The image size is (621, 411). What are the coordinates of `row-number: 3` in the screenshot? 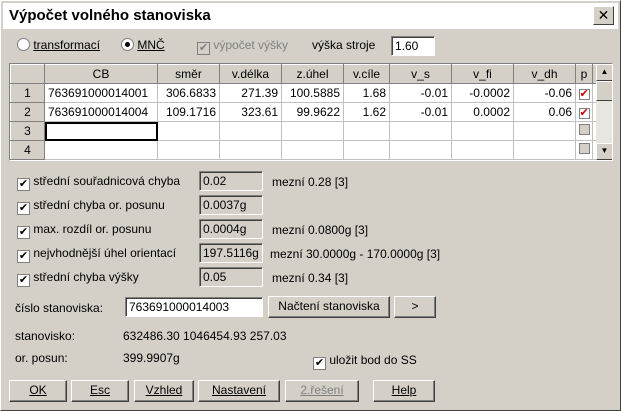 It's located at (27, 131).